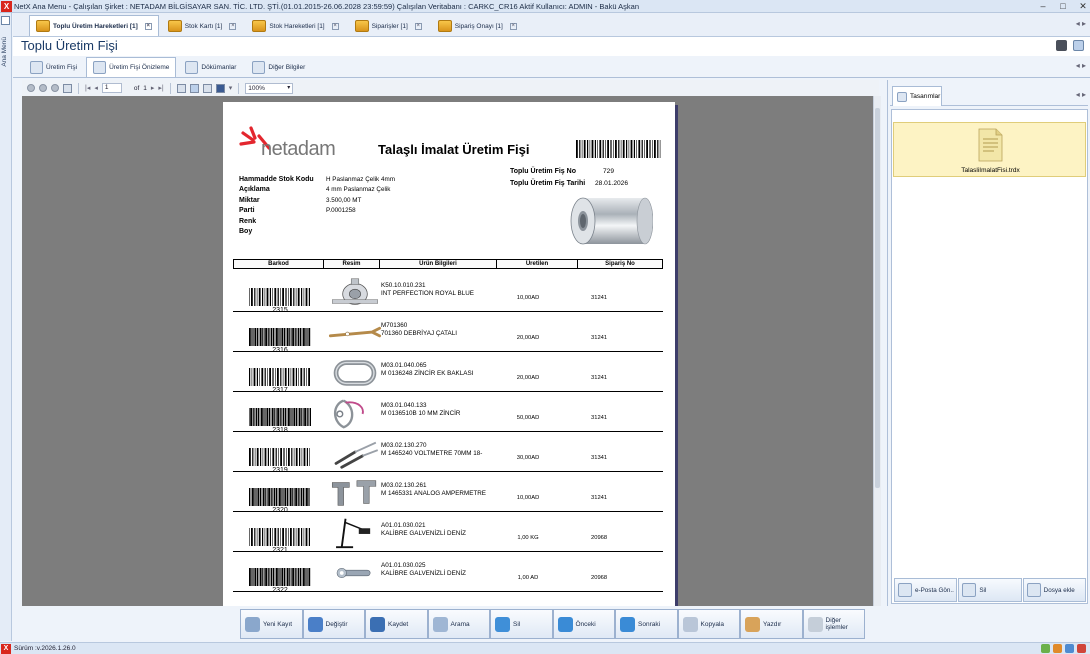 This screenshot has height=654, width=1090. Describe the element at coordinates (646, 624) in the screenshot. I see `next-button: Sonraki` at that location.